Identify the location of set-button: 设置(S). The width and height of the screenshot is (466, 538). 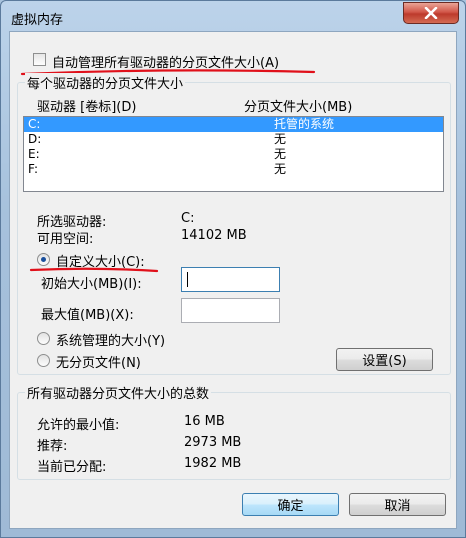
(384, 359).